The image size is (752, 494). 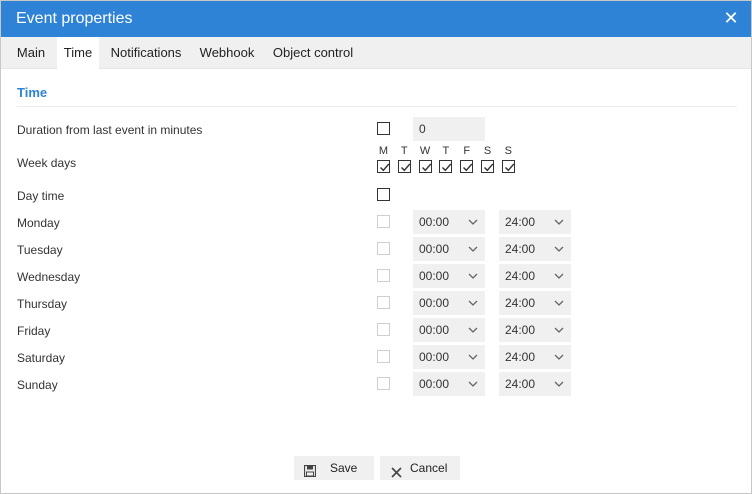 I want to click on duration-input: 0, so click(x=449, y=129).